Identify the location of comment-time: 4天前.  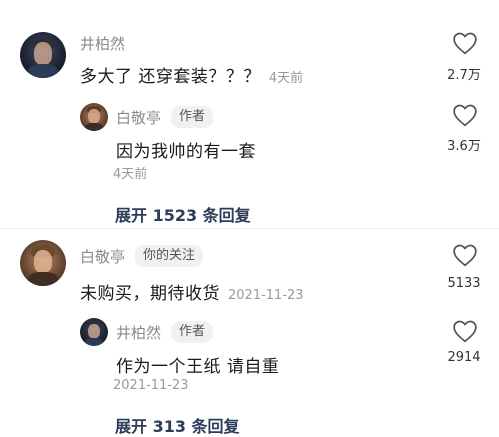
(286, 78).